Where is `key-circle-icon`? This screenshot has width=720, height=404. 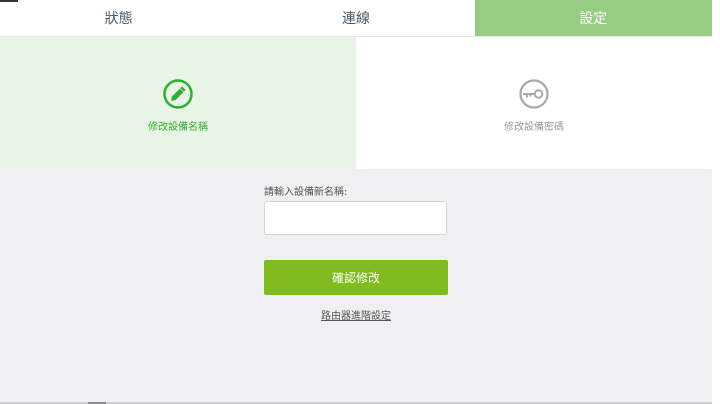
key-circle-icon is located at coordinates (534, 93).